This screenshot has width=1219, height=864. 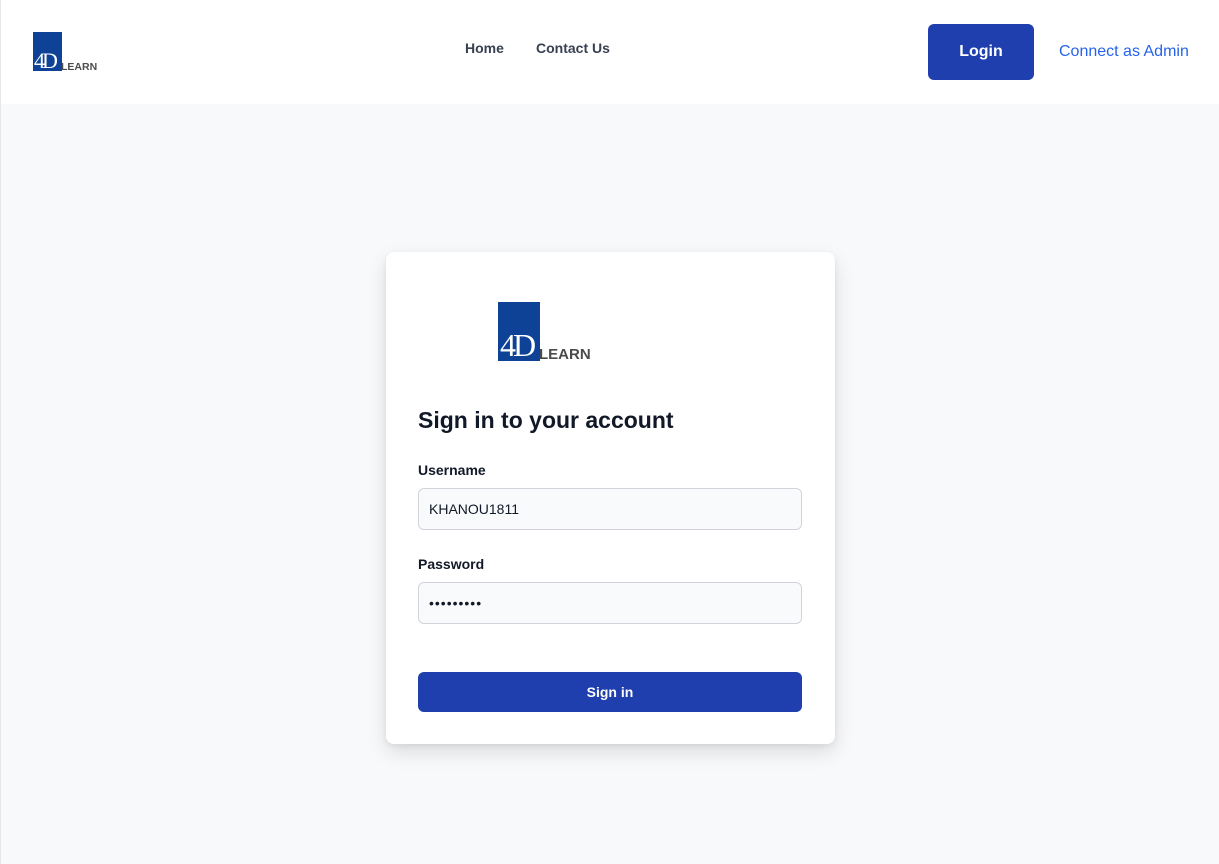 I want to click on card-logo-mark-text: 4D, so click(x=518, y=345).